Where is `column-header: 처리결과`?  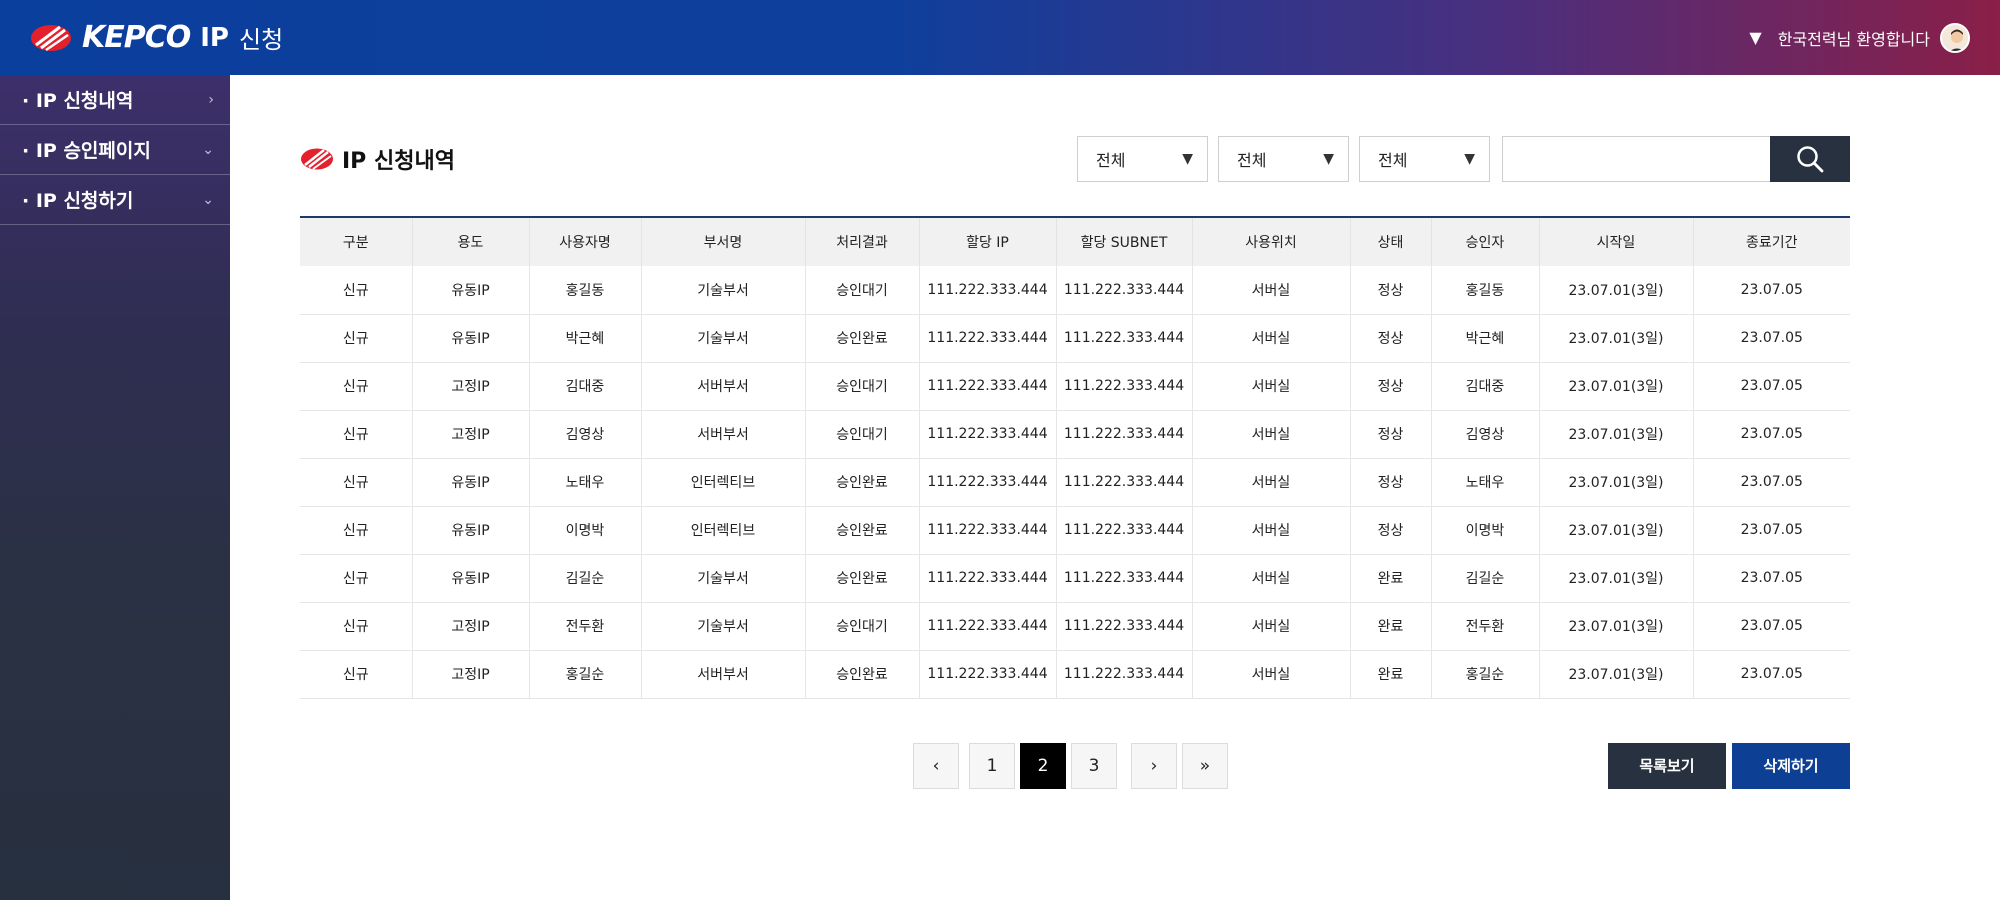 column-header: 처리결과 is located at coordinates (862, 242).